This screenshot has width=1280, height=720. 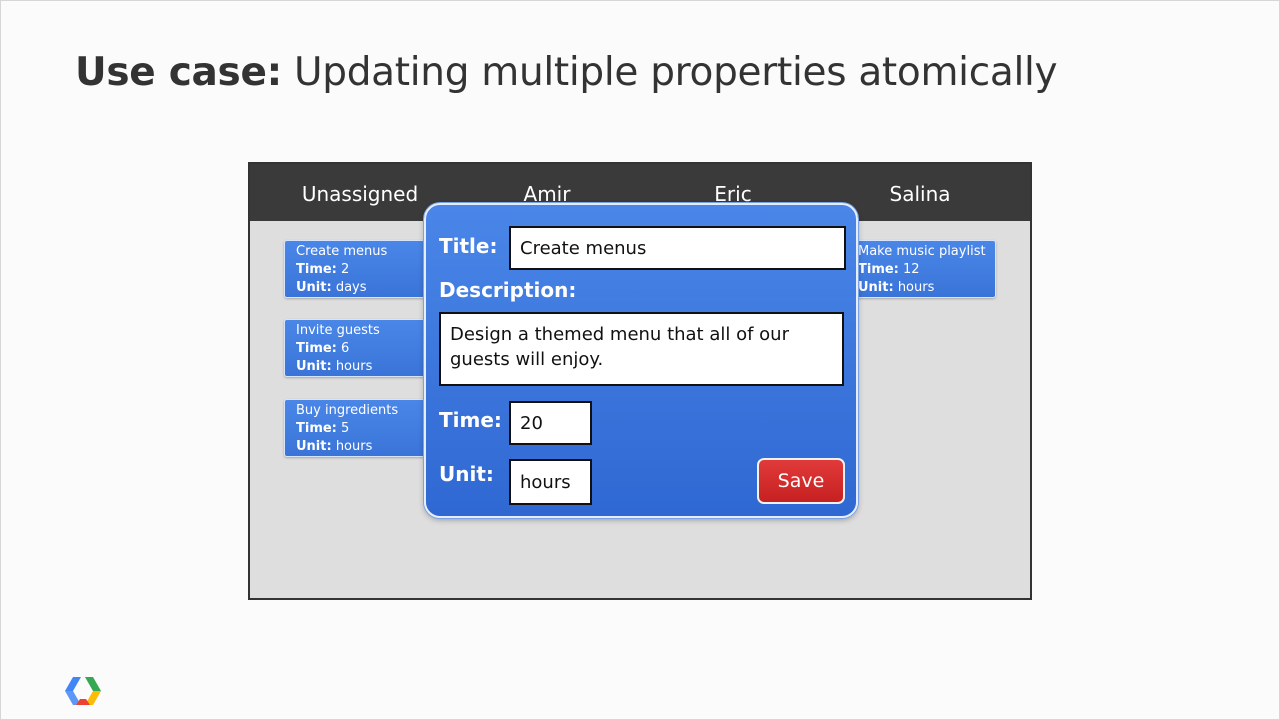 What do you see at coordinates (508, 290) in the screenshot?
I see `description-label: Description:` at bounding box center [508, 290].